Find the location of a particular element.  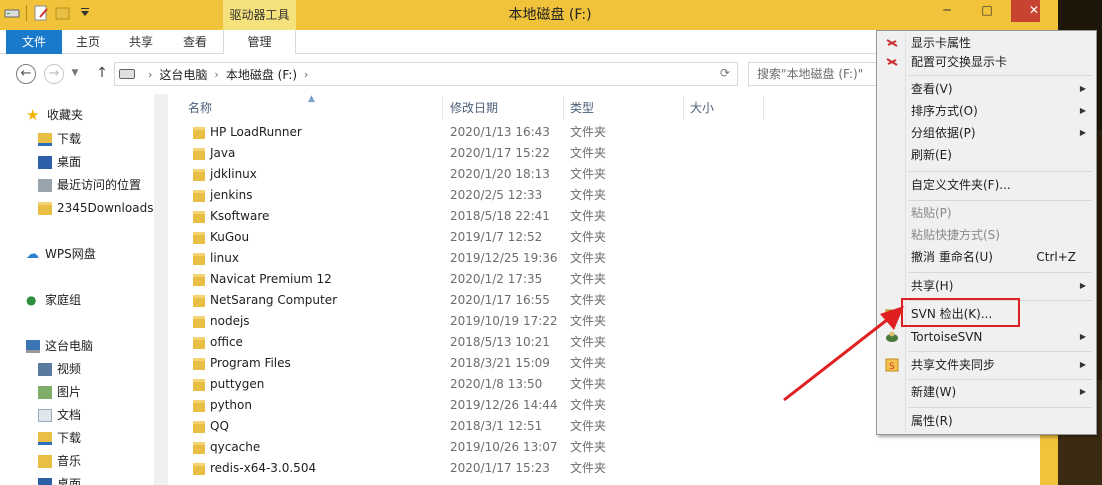

search-input: 搜索"本地磁盘 (F:)" is located at coordinates (813, 74).